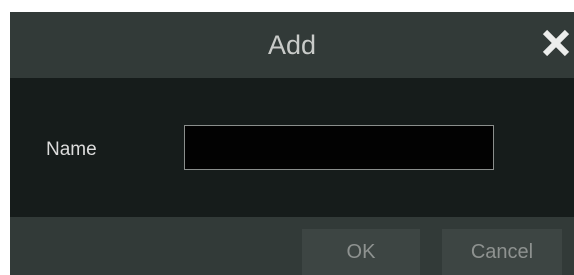 The image size is (574, 275). What do you see at coordinates (339, 147) in the screenshot?
I see `name-input` at bounding box center [339, 147].